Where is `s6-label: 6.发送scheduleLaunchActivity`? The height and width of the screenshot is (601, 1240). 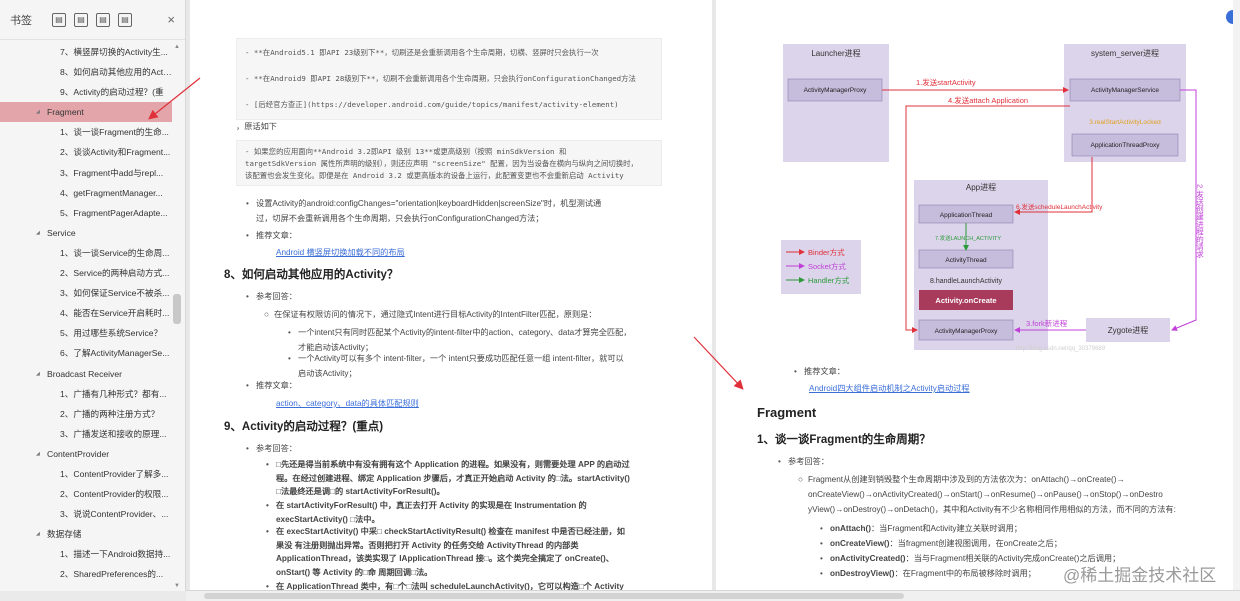 s6-label: 6.发送scheduleLaunchActivity is located at coordinates (1059, 206).